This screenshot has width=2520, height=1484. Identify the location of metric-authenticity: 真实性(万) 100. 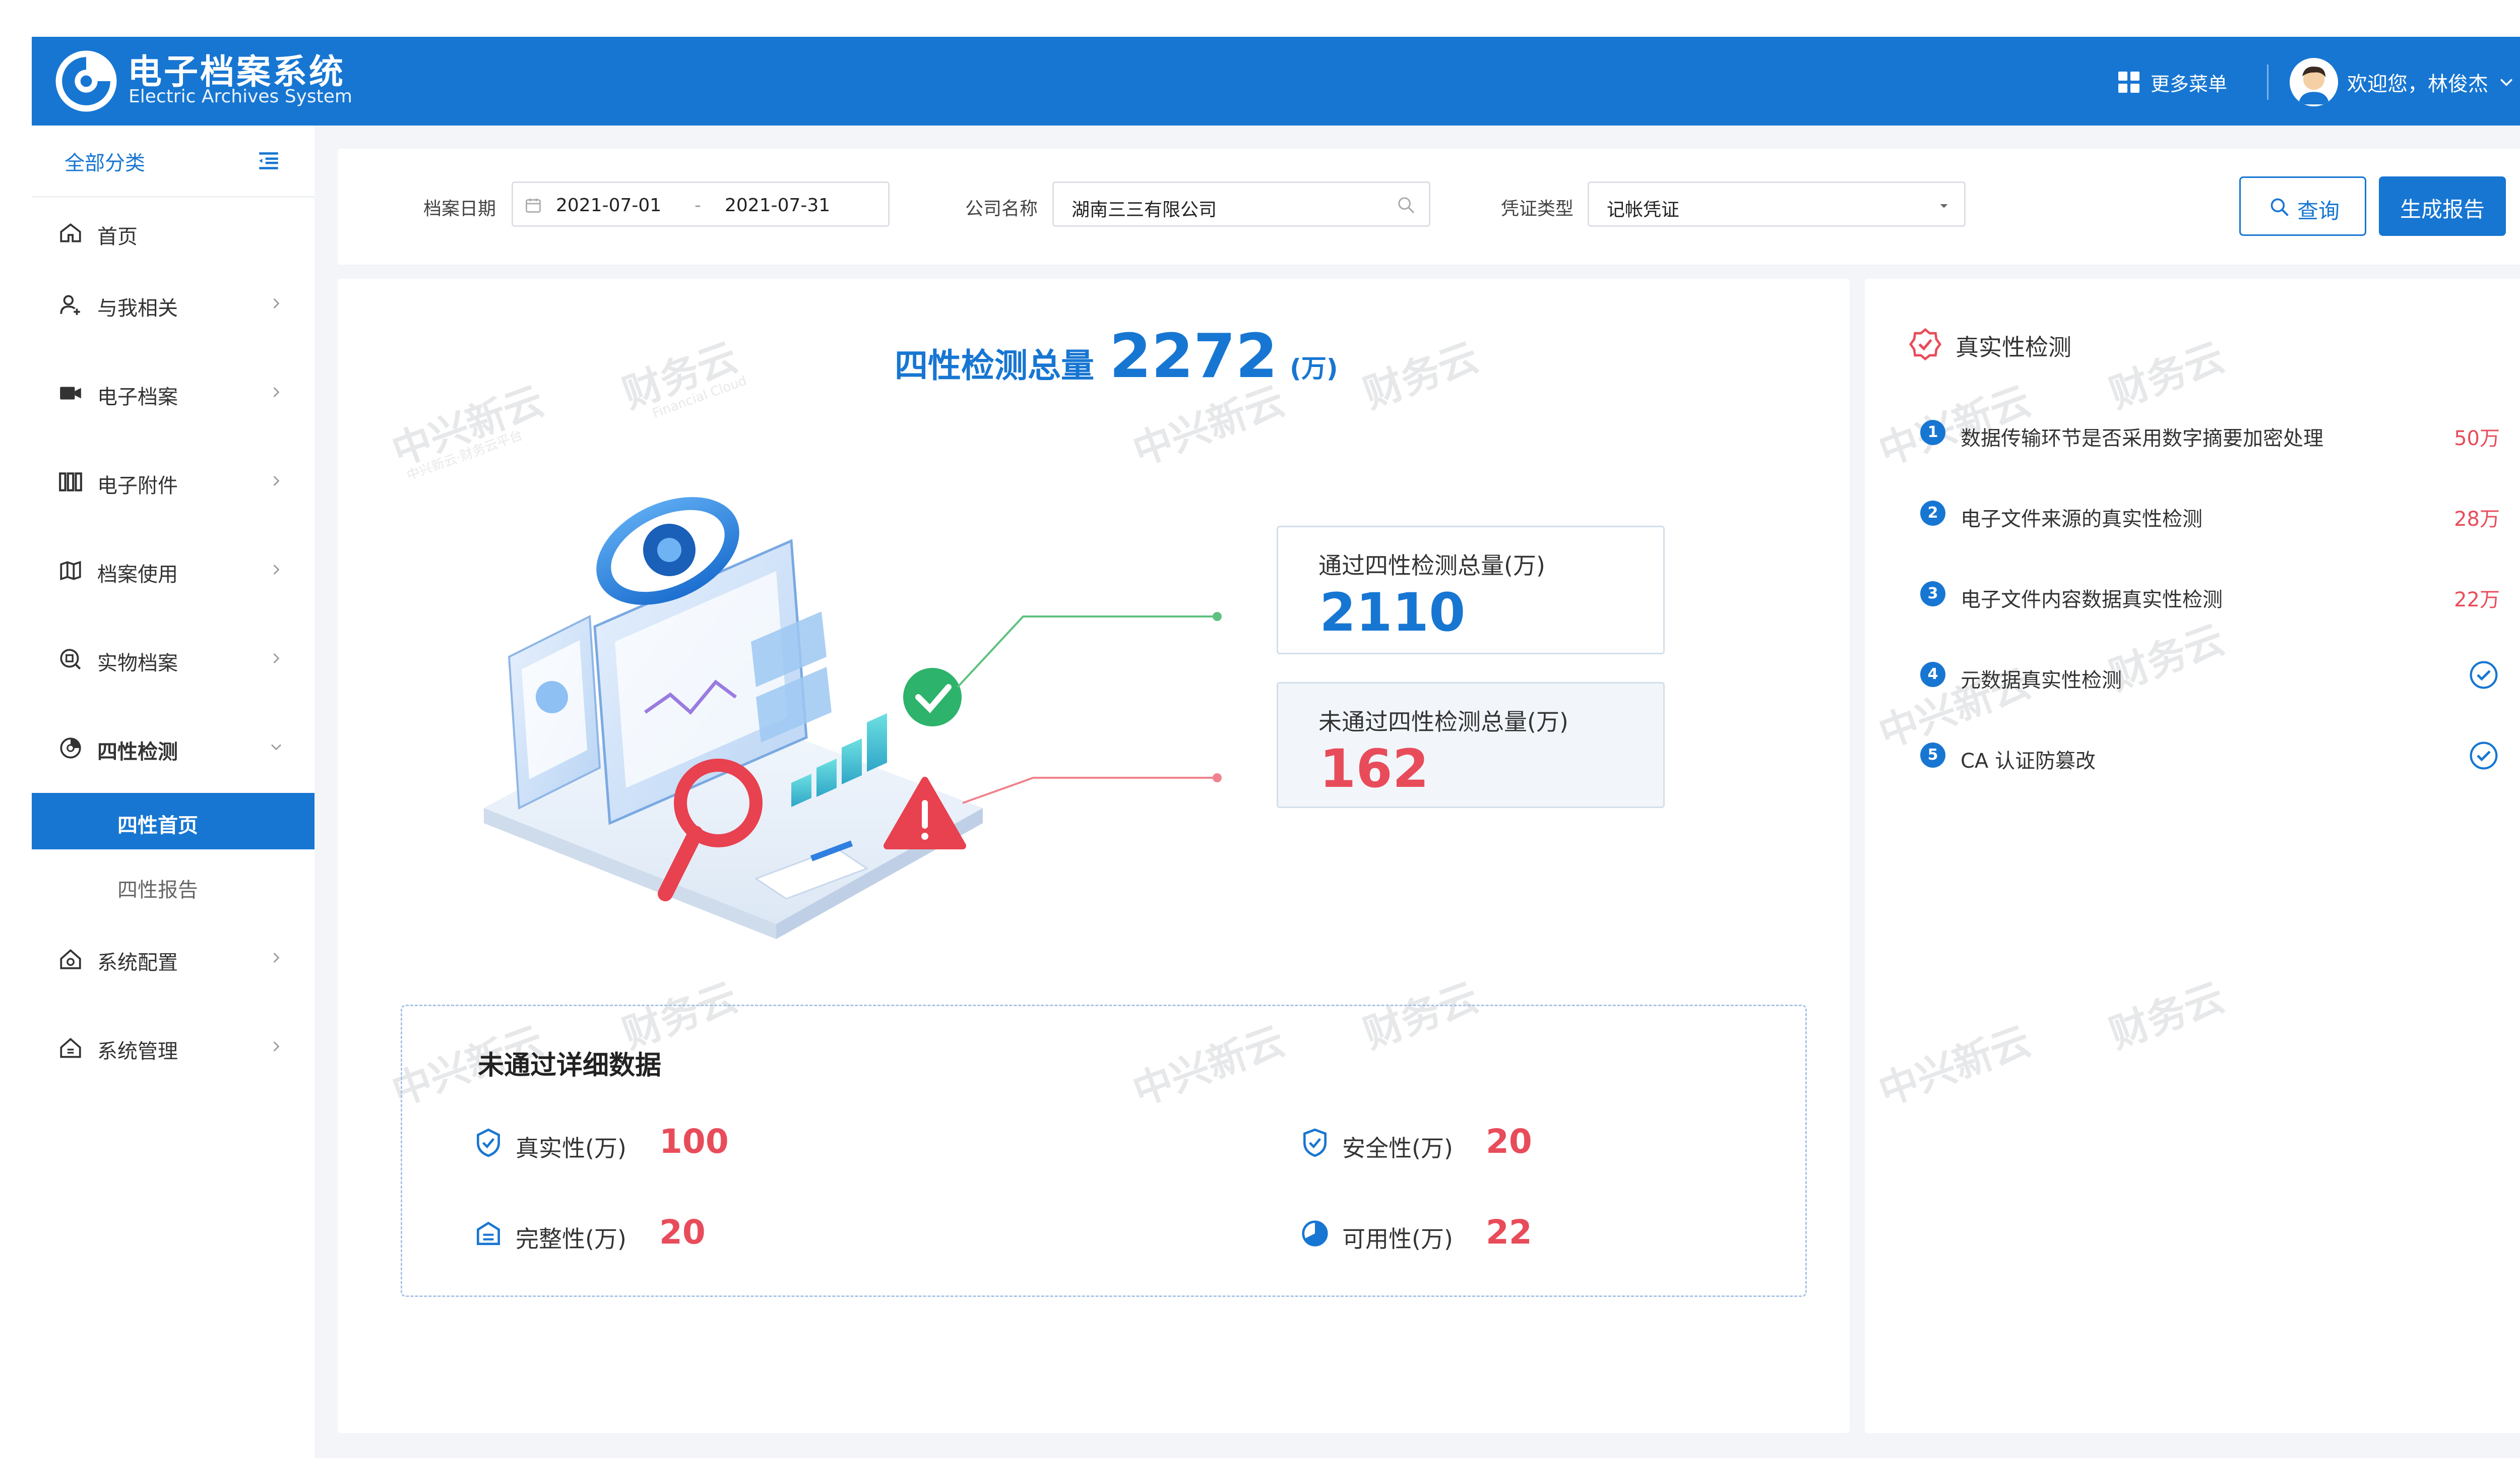
(624, 1142).